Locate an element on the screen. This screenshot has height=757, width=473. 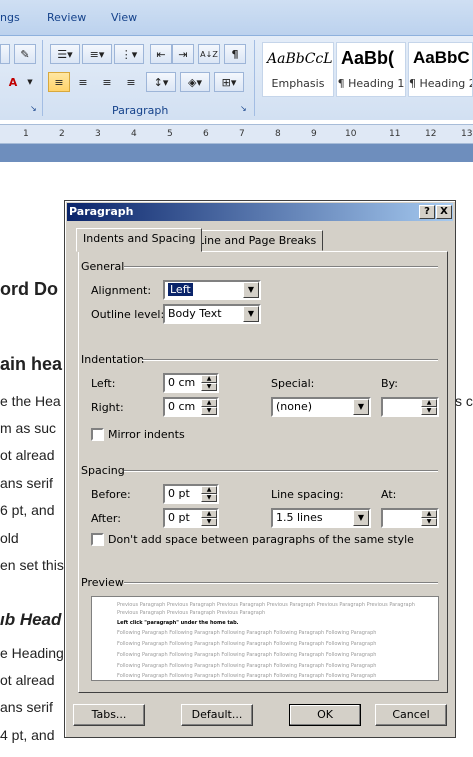
decrease-indent-icon: ⇤ is located at coordinates (161, 54).